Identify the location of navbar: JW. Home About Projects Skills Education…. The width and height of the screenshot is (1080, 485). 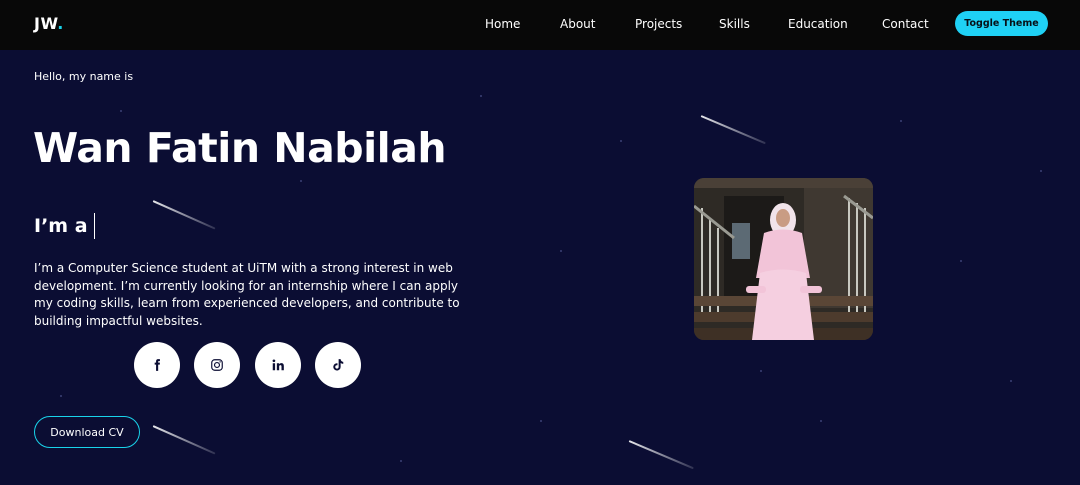
(540, 25).